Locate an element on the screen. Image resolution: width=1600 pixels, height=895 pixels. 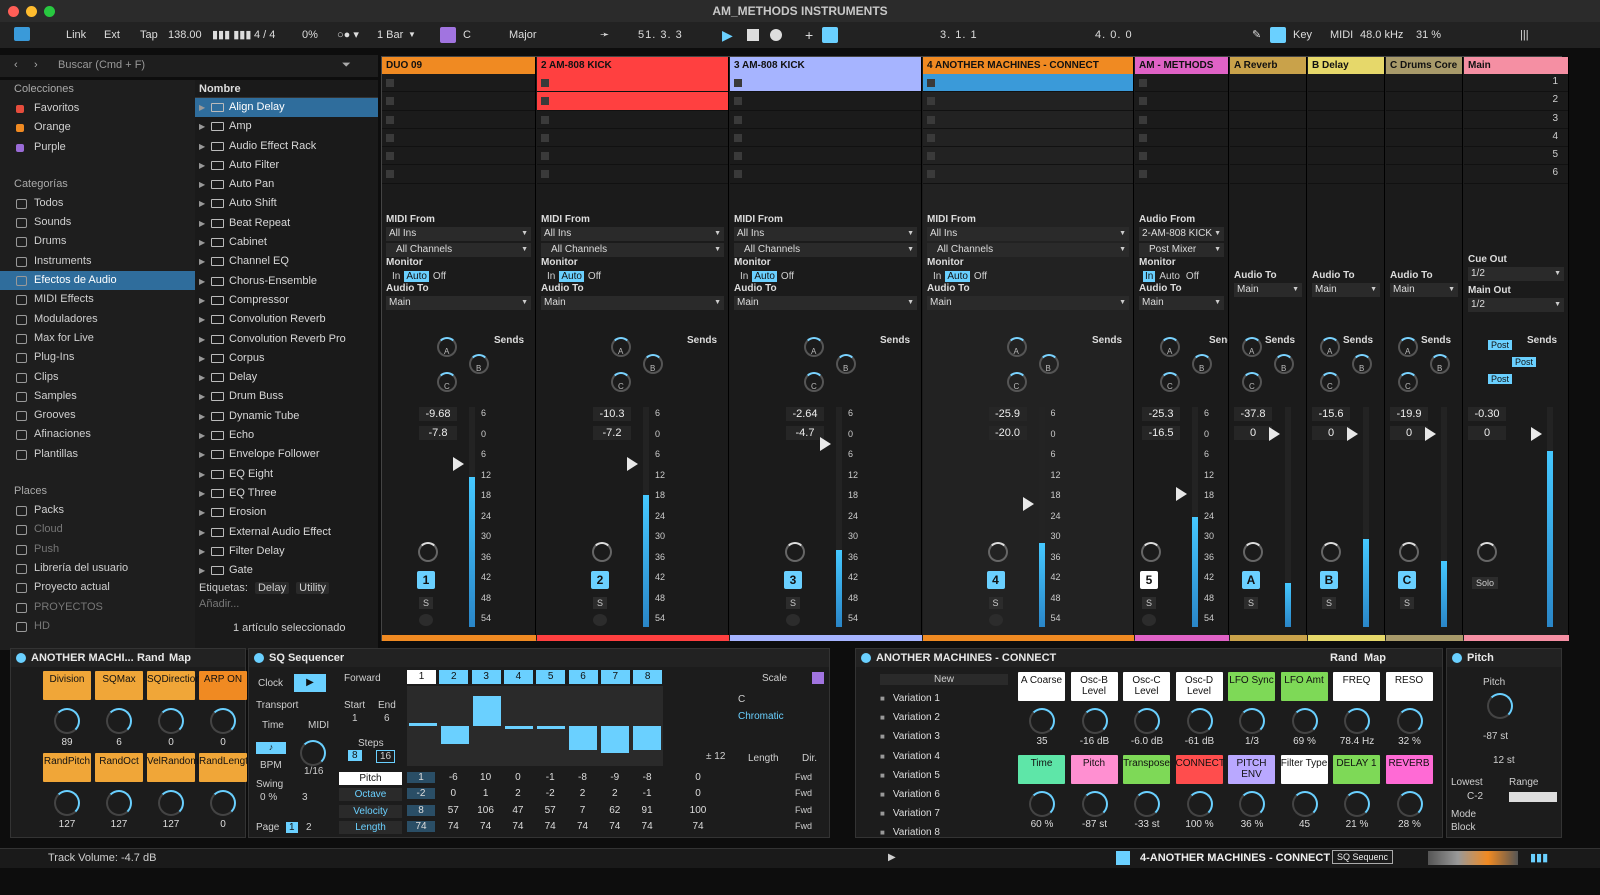
variation-item: ■ Variation 6 is located at coordinates (944, 794).